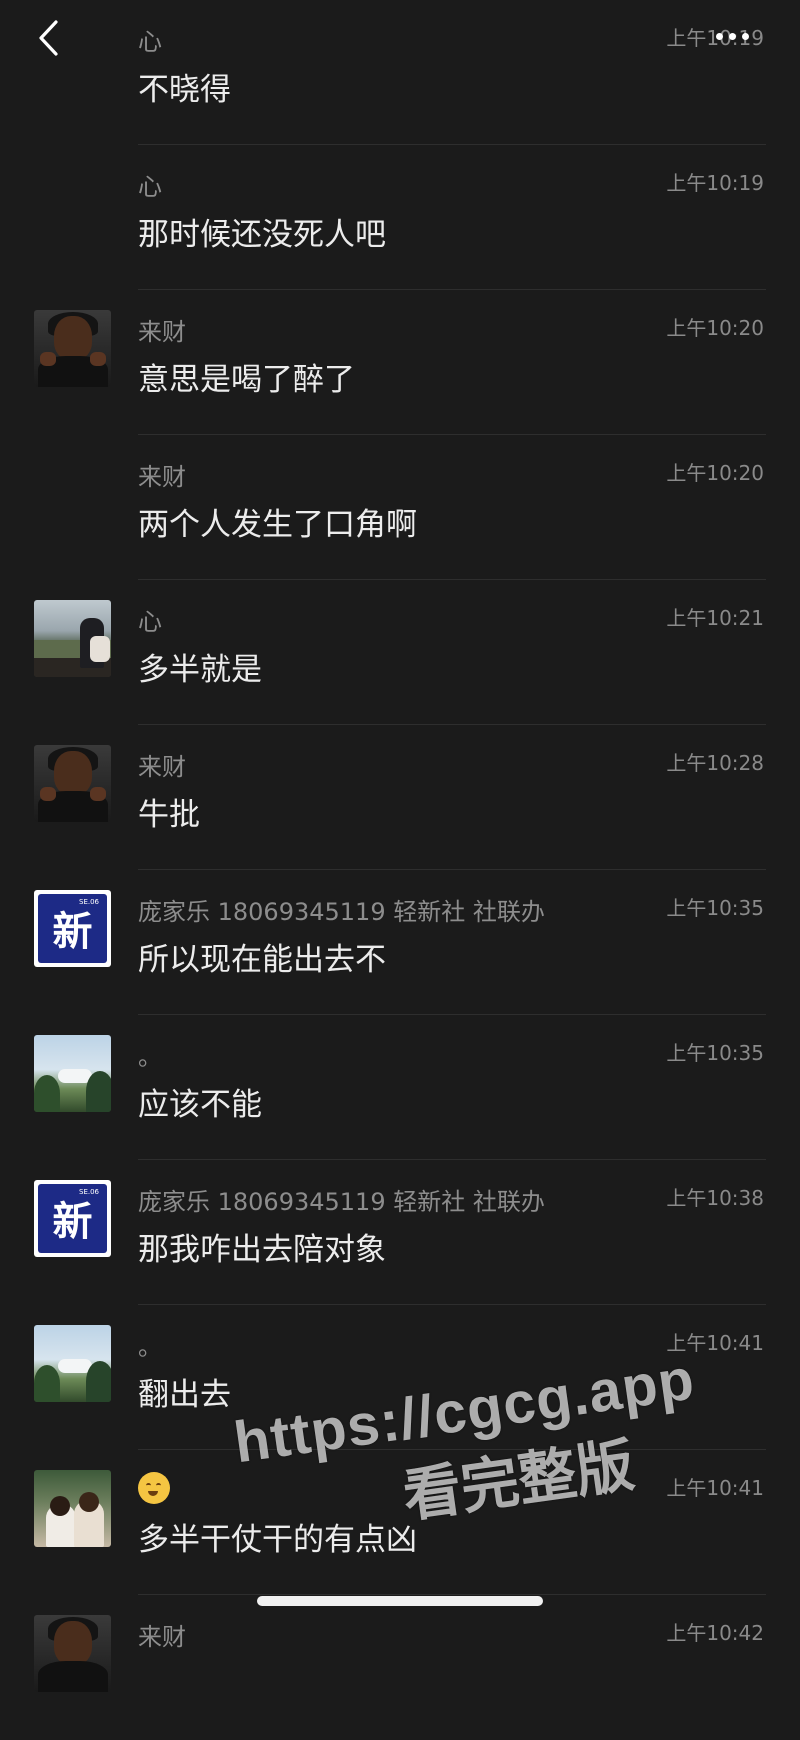  I want to click on more-button, so click(741, 36).